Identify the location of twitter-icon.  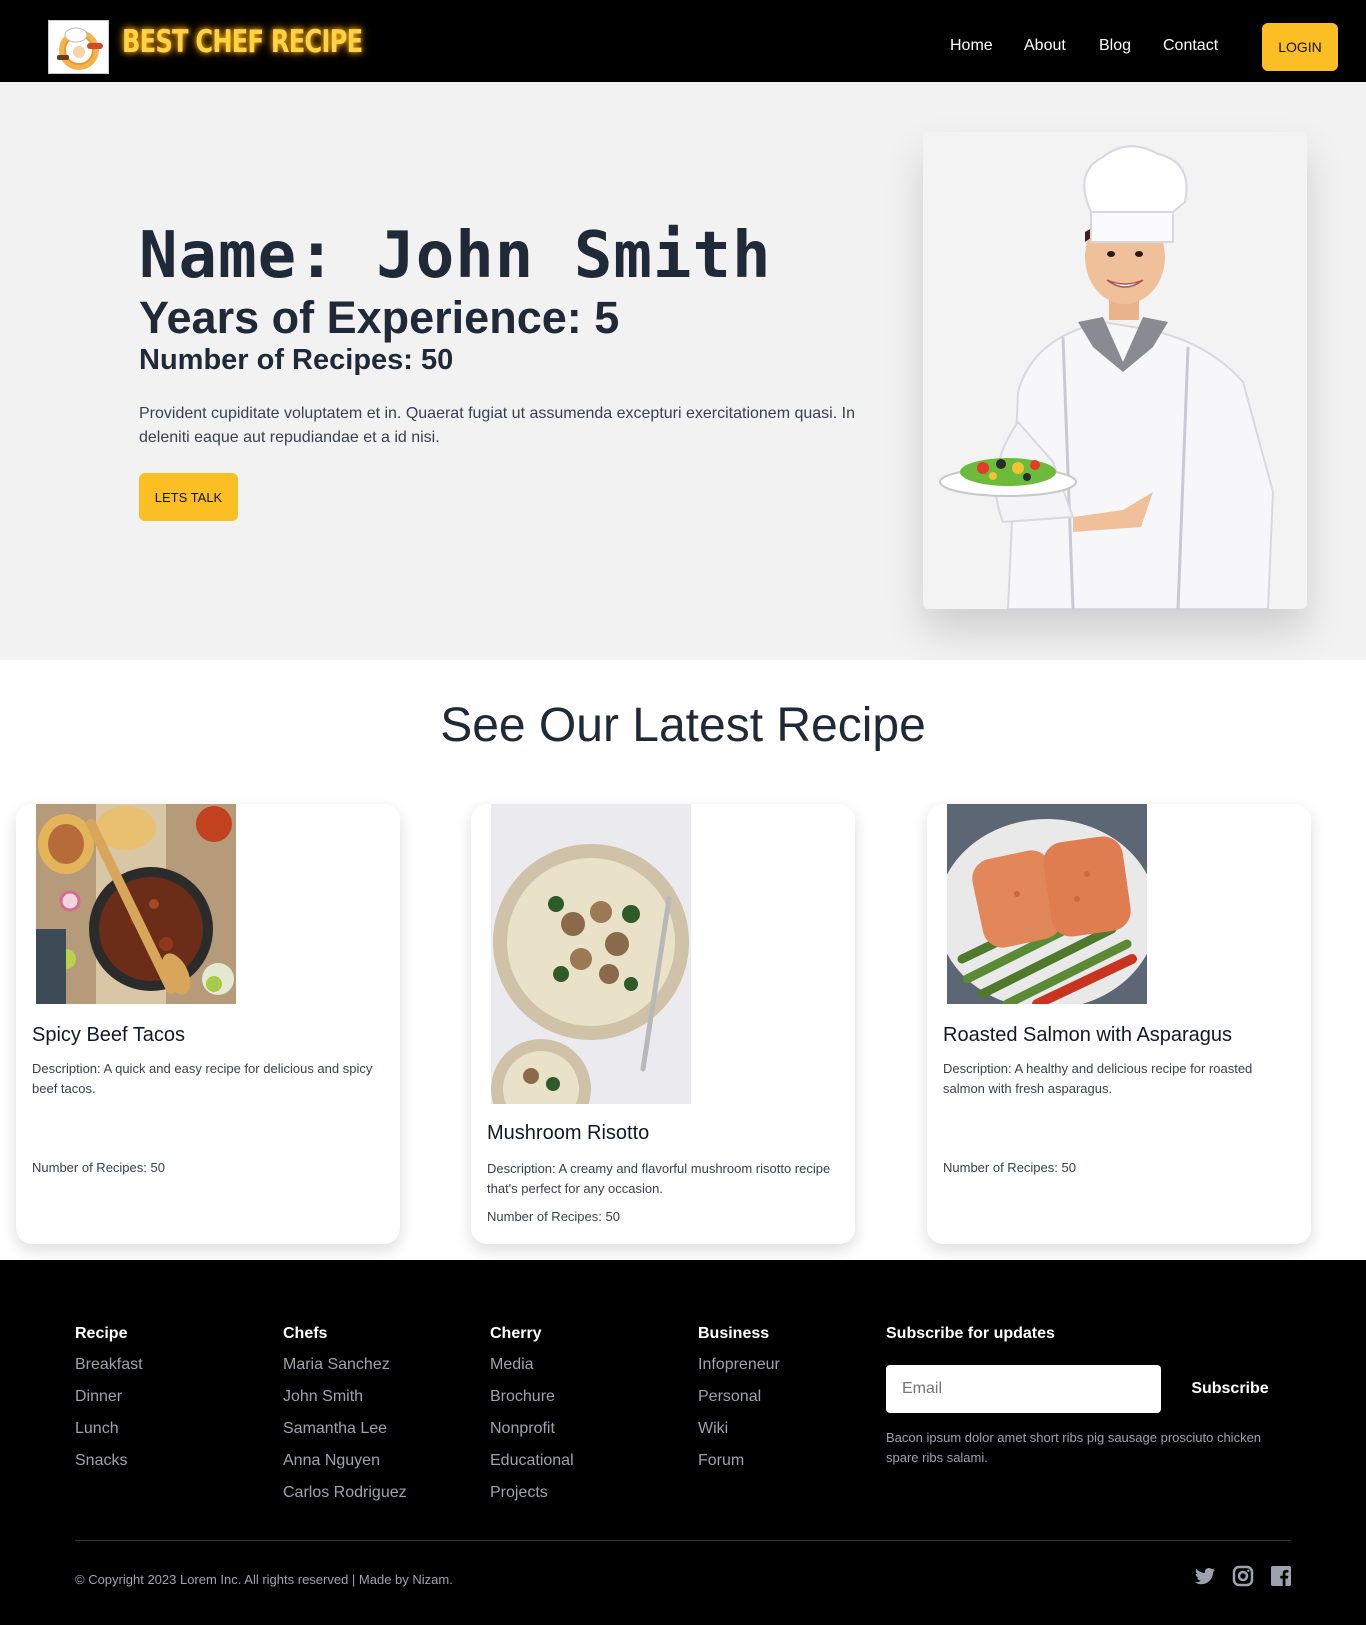
(1205, 1576).